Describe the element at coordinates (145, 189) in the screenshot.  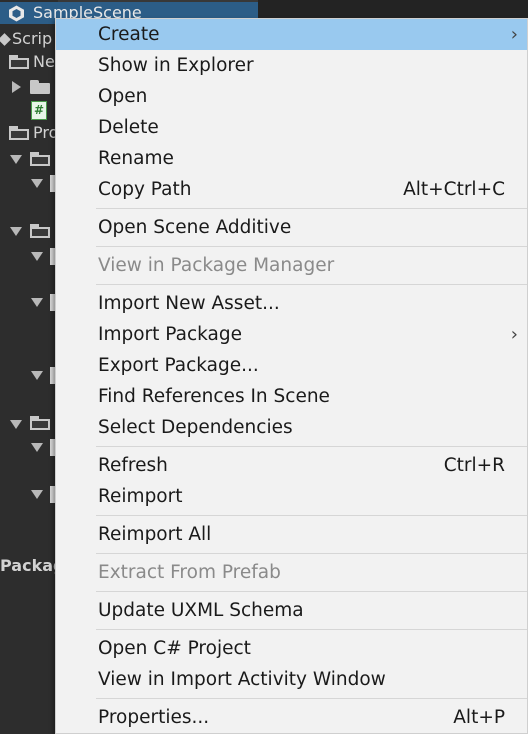
I see `menu-item-label: Copy Path` at that location.